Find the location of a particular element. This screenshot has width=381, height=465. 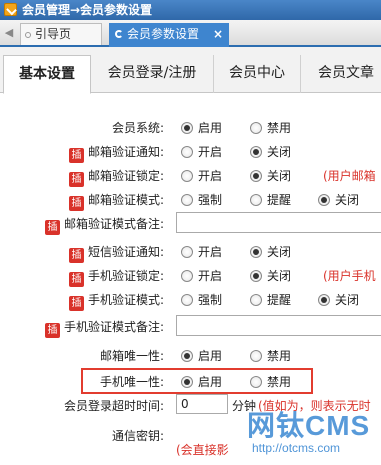

row-phone-mode: 插手机验证模式: 强制 提醒 关闭 is located at coordinates (190, 299).